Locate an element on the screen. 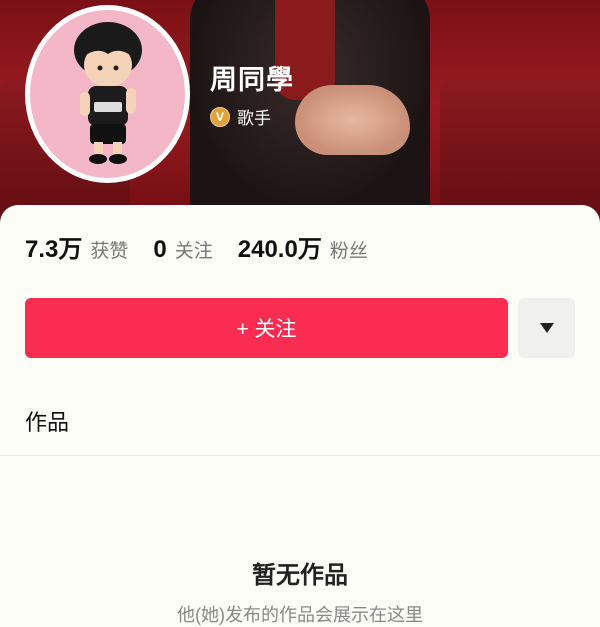 The width and height of the screenshot is (600, 627). verified-v-icon: V is located at coordinates (220, 116).